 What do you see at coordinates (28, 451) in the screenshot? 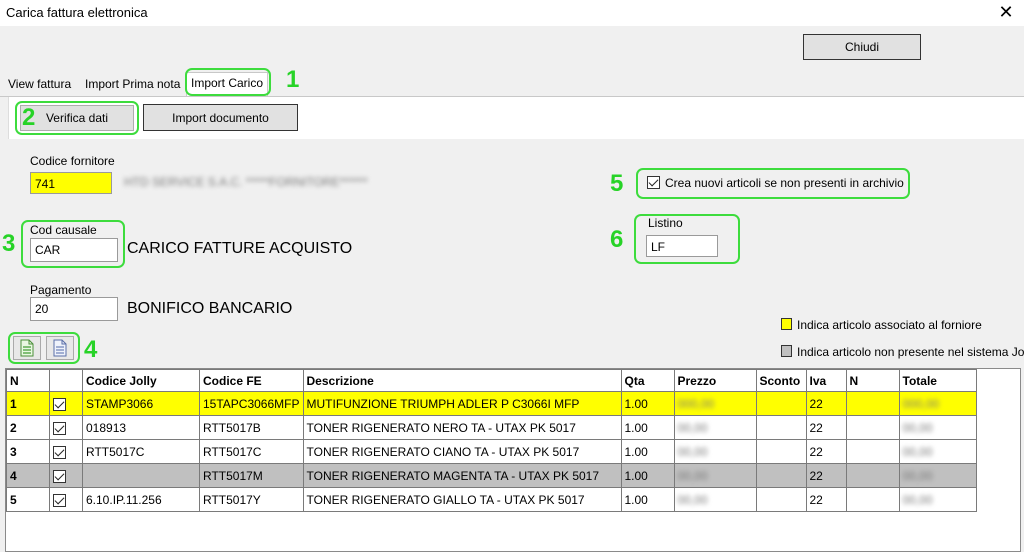
I see `row-number: 3` at bounding box center [28, 451].